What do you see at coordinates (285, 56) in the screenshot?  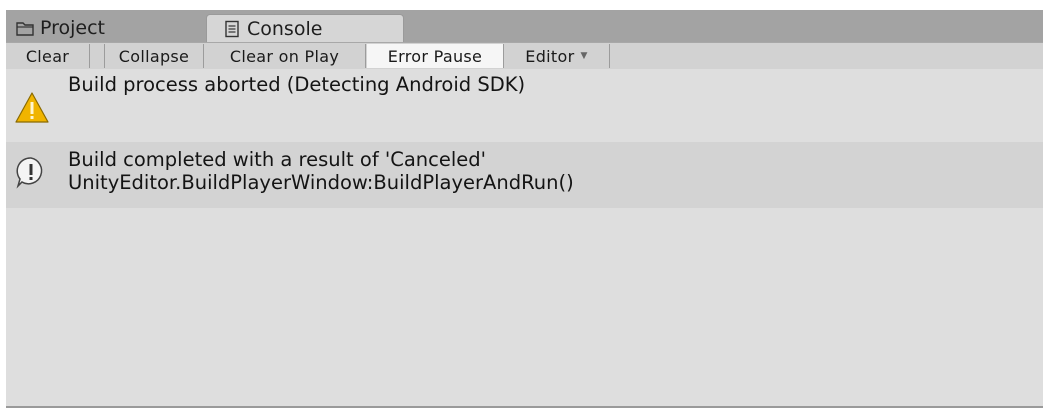 I see `clear-on-play-button: Clear on Play` at bounding box center [285, 56].